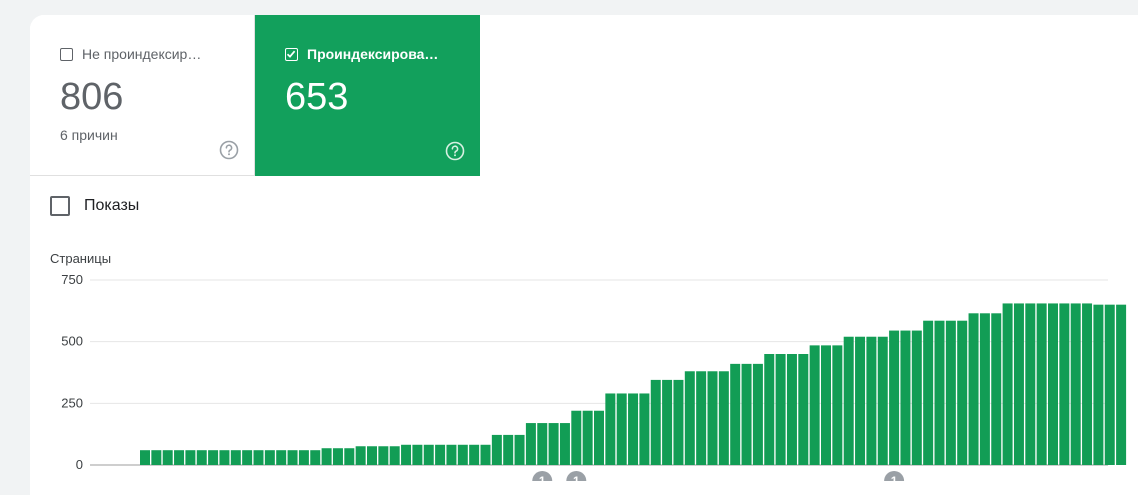 This screenshot has width=1138, height=495. Describe the element at coordinates (79, 464) in the screenshot. I see `y-tick-label: 0` at that location.